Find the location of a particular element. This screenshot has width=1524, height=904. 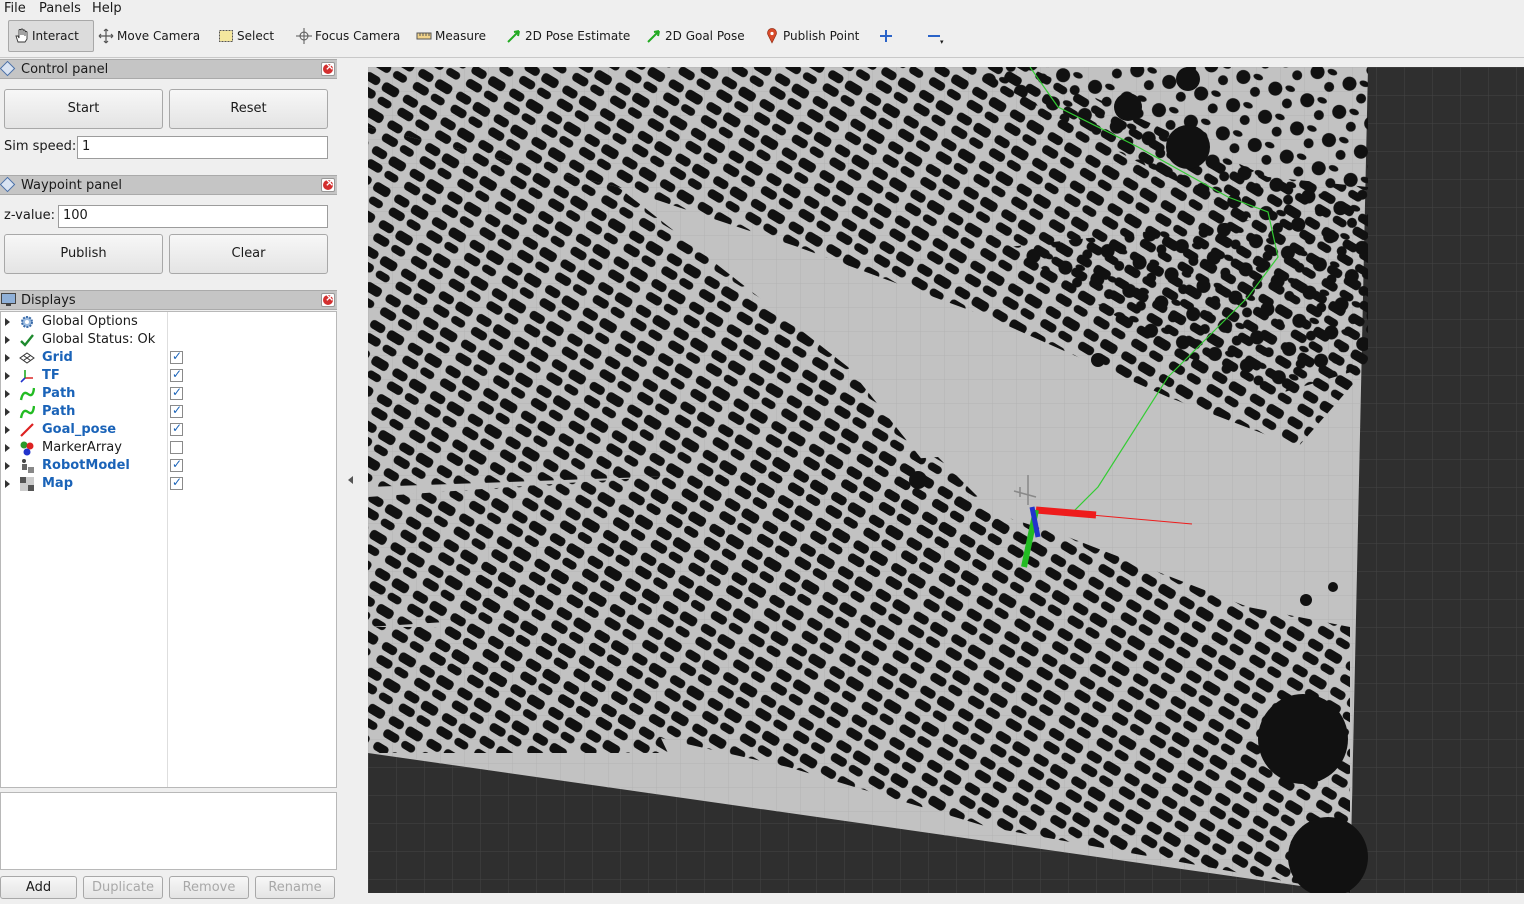

map-icon is located at coordinates (27, 484).